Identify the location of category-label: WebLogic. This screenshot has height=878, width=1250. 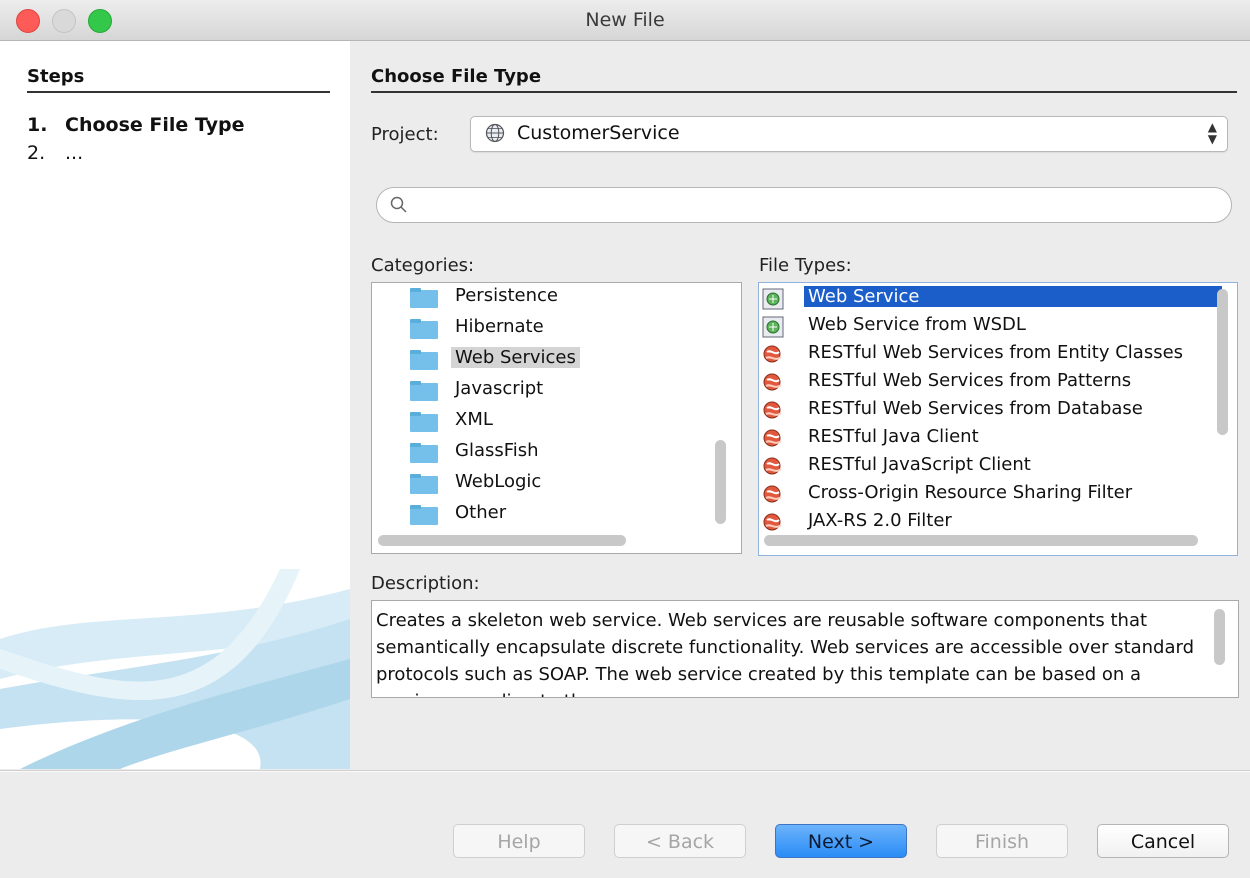
(498, 481).